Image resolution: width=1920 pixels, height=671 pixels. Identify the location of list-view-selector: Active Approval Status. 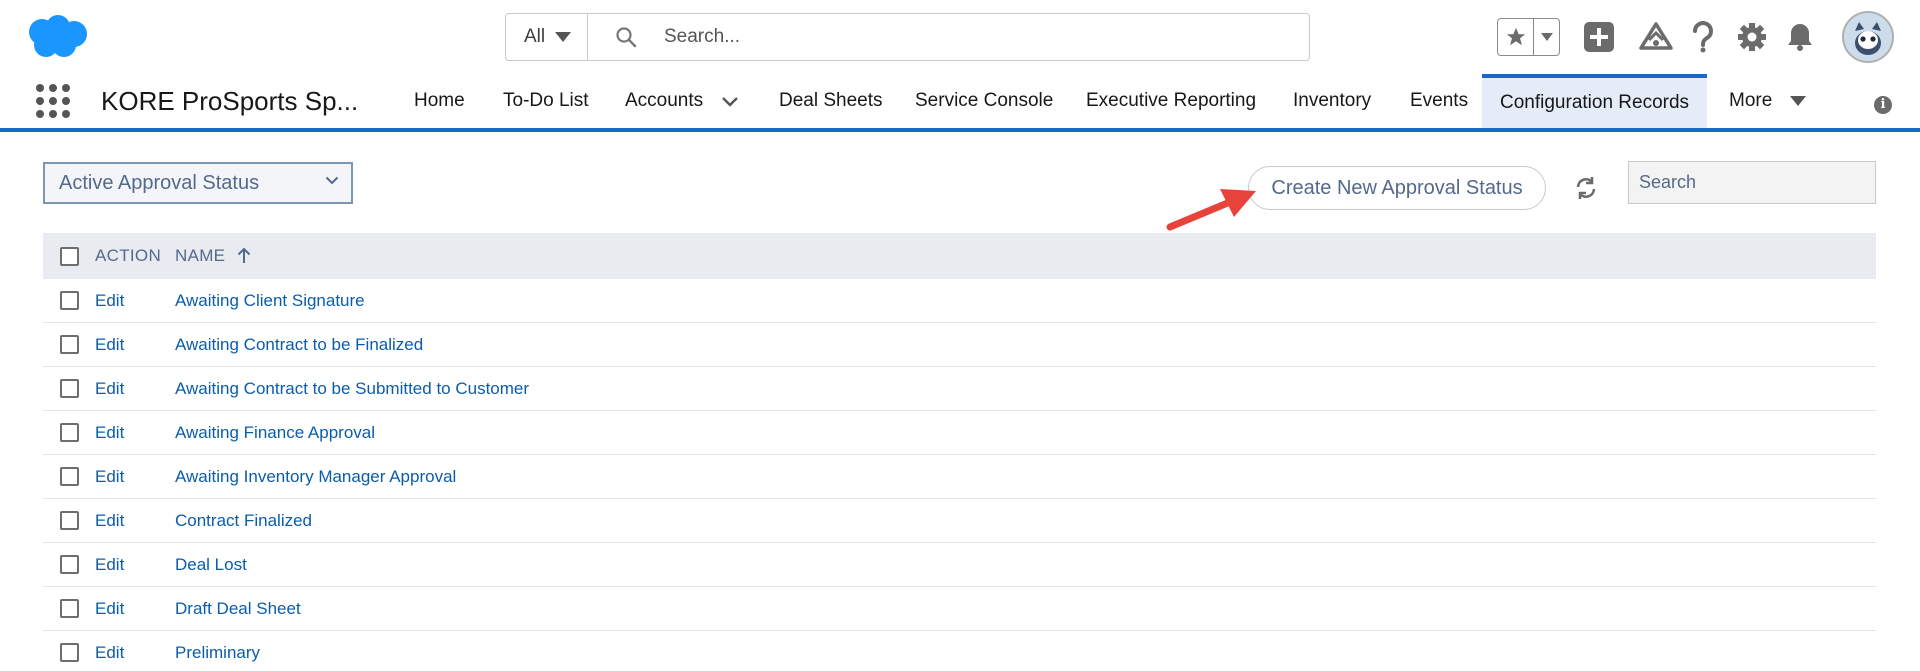
(198, 183).